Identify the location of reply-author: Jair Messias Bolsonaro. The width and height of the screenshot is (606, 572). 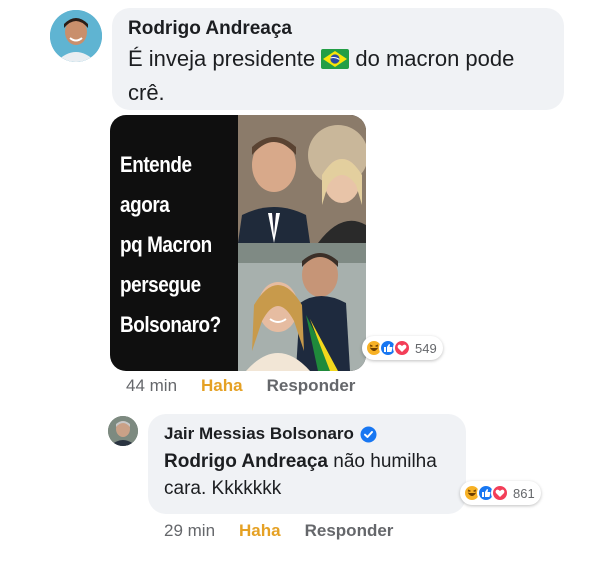
(307, 434).